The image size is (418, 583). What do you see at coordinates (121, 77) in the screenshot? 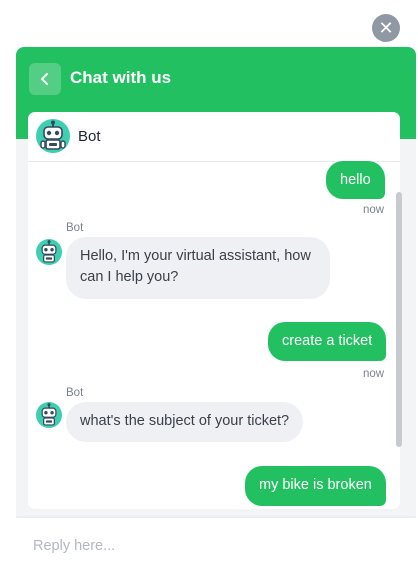
I see `chat-title: Chat with us` at bounding box center [121, 77].